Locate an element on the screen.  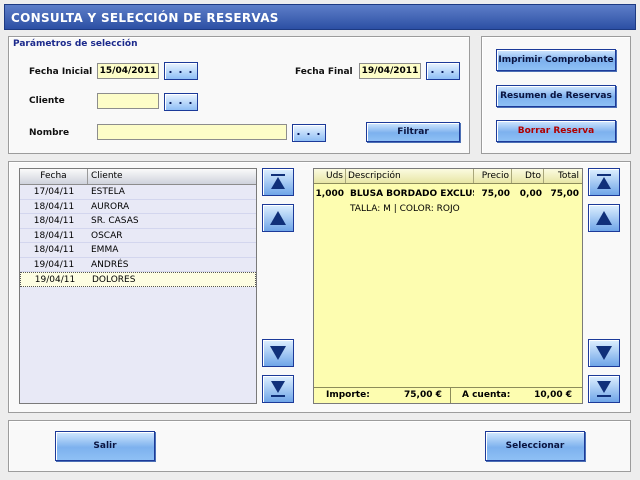
acuenta-value: 10,00 € is located at coordinates (553, 395).